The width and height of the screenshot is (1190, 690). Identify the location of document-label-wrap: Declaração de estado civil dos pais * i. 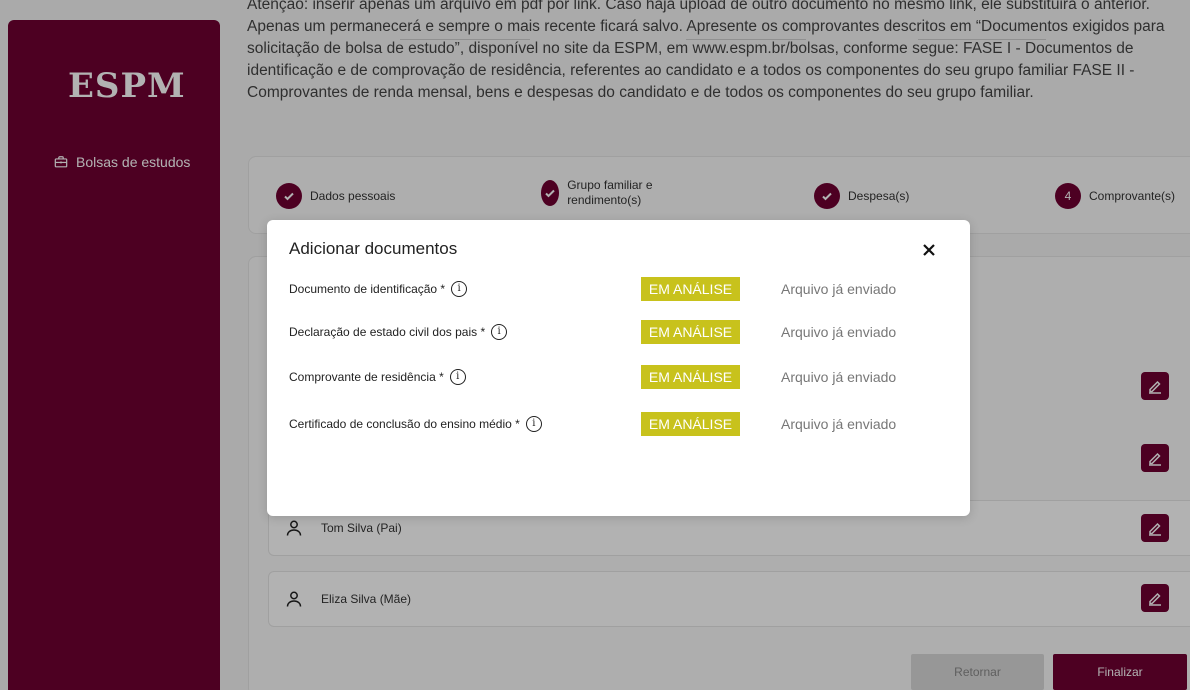
(398, 332).